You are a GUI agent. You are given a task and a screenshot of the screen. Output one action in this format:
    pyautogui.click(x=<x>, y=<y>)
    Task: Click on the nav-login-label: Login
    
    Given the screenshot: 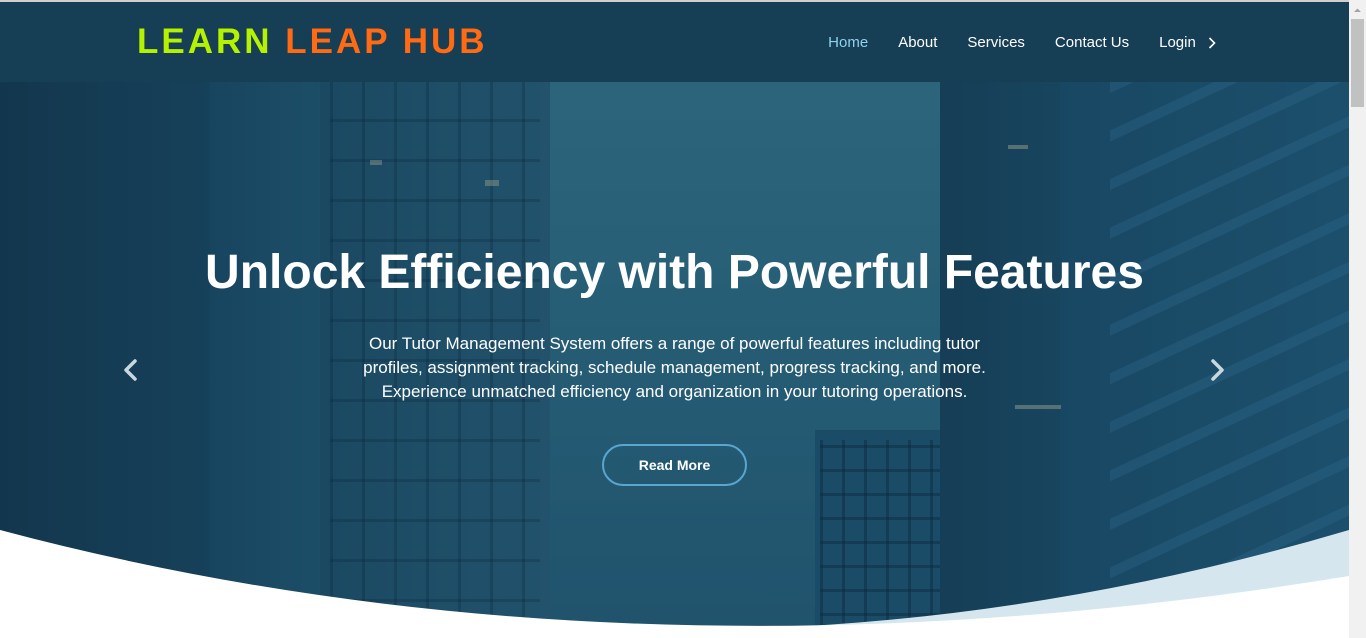 What is the action you would take?
    pyautogui.click(x=1177, y=42)
    